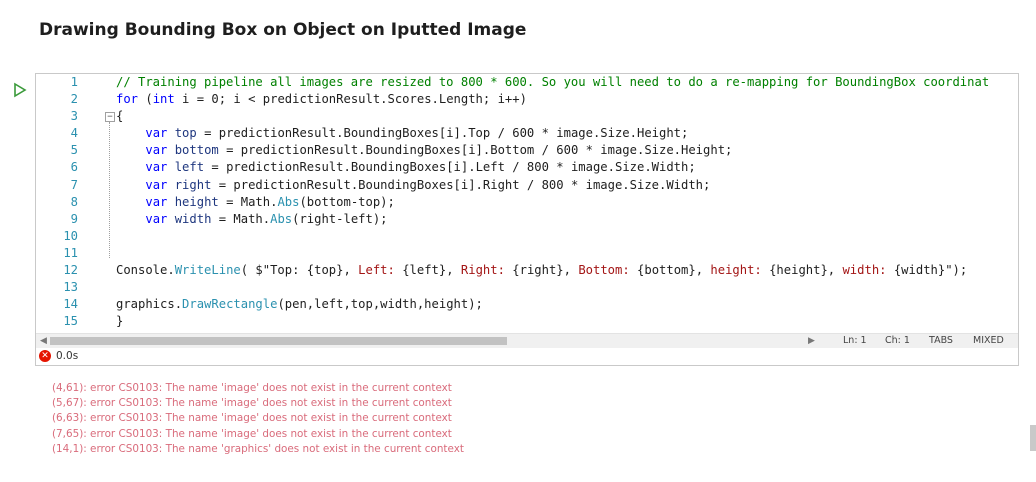 The height and width of the screenshot is (482, 1036). Describe the element at coordinates (74, 184) in the screenshot. I see `line-number: 7` at that location.